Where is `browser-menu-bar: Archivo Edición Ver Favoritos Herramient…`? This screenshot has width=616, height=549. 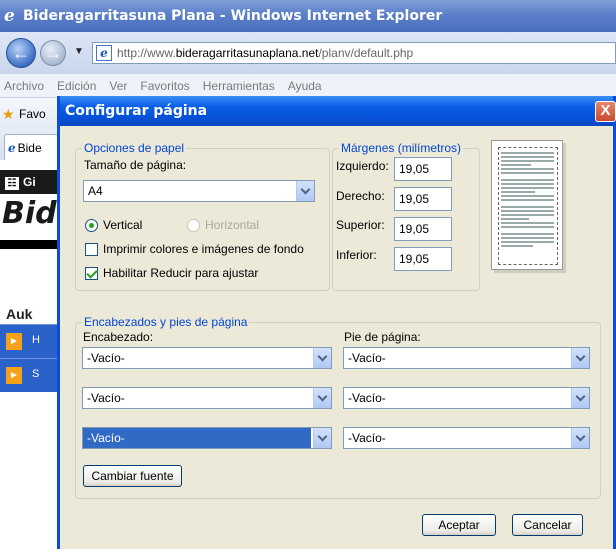
browser-menu-bar: Archivo Edición Ver Favoritos Herramient… is located at coordinates (308, 86).